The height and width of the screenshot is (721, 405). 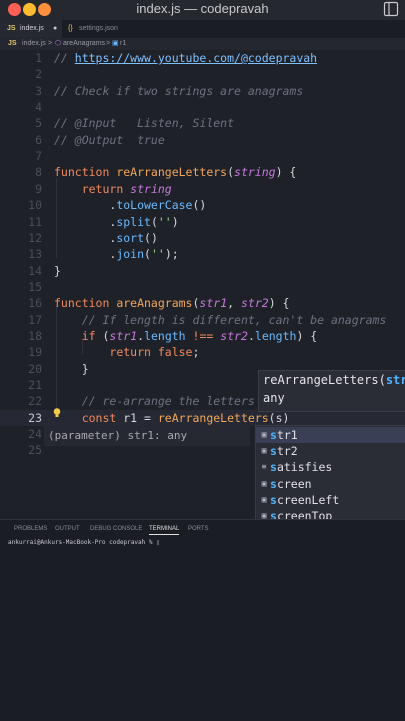 What do you see at coordinates (35, 368) in the screenshot?
I see `line-number: 20` at bounding box center [35, 368].